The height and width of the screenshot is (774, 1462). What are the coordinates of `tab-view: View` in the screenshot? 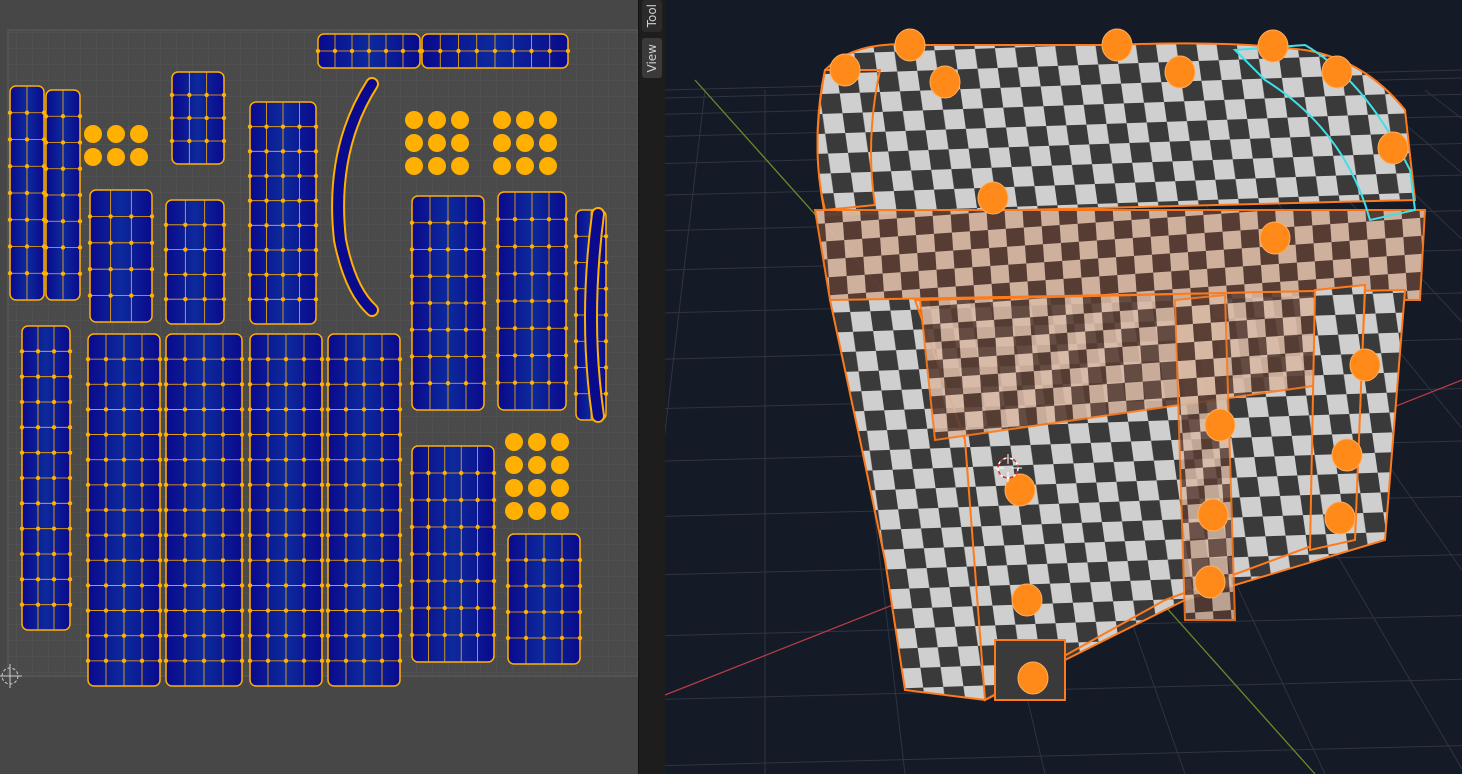 It's located at (652, 58).